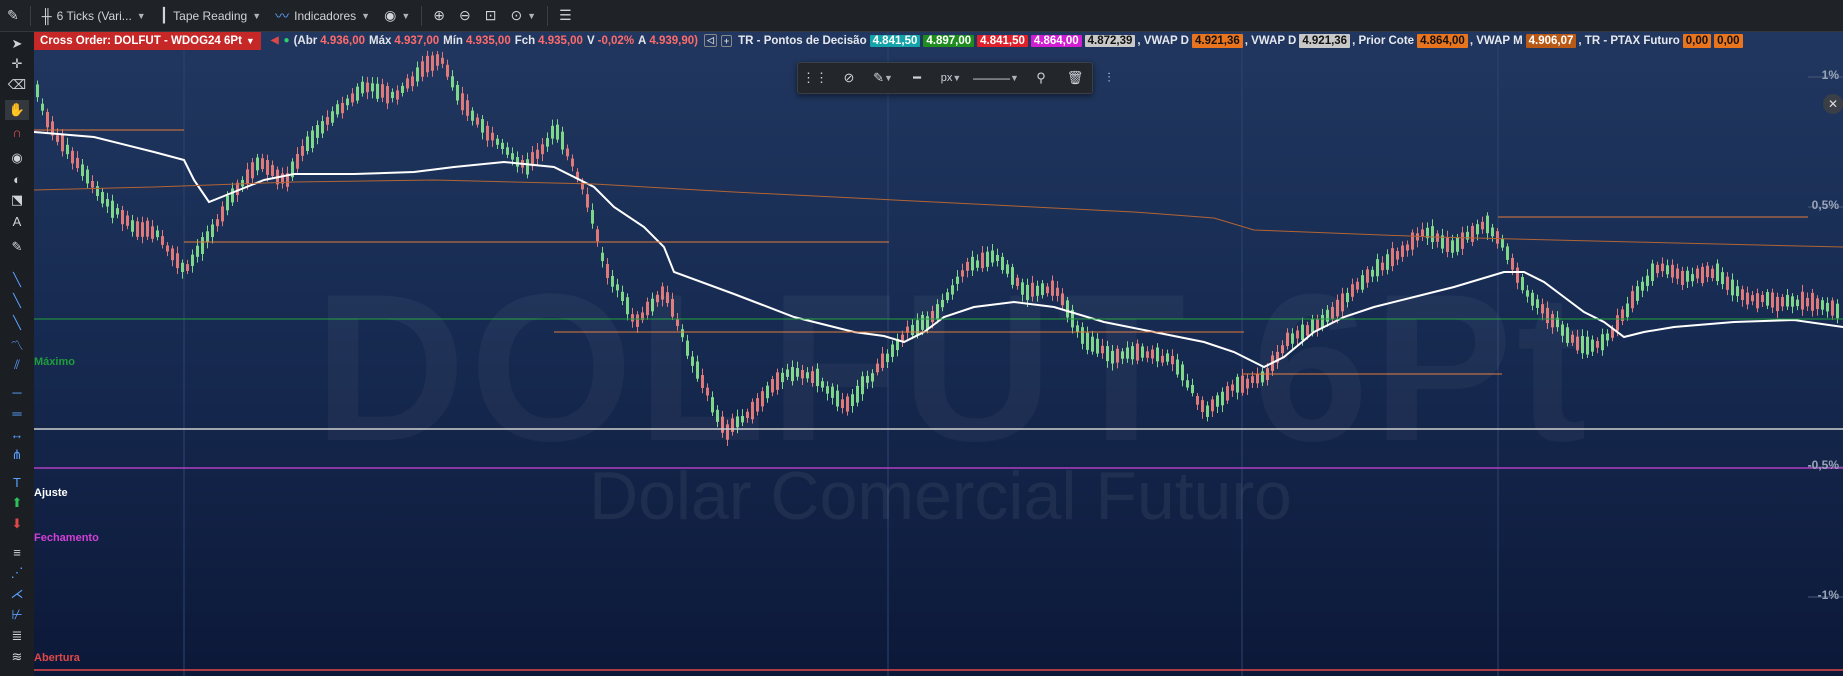 This screenshot has height=676, width=1843. Describe the element at coordinates (17, 323) in the screenshot. I see `extended-line-tool-icon: ╲` at that location.